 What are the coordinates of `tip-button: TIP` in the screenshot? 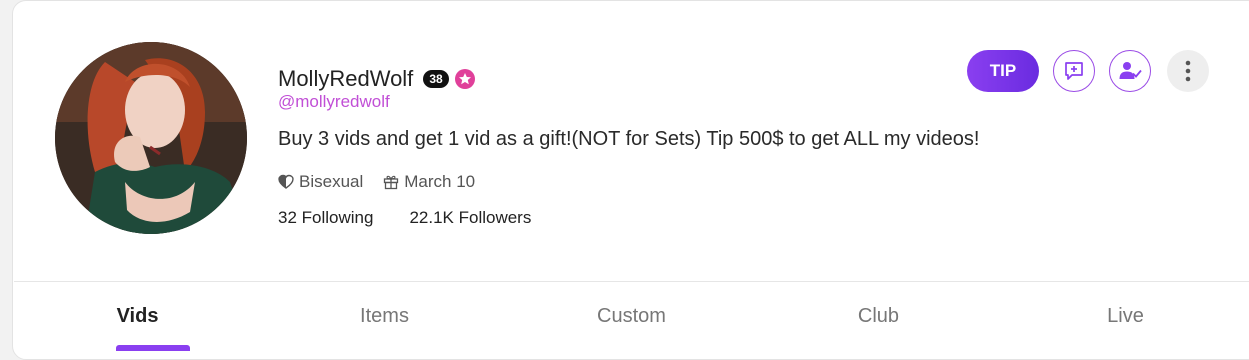 It's located at (1003, 71).